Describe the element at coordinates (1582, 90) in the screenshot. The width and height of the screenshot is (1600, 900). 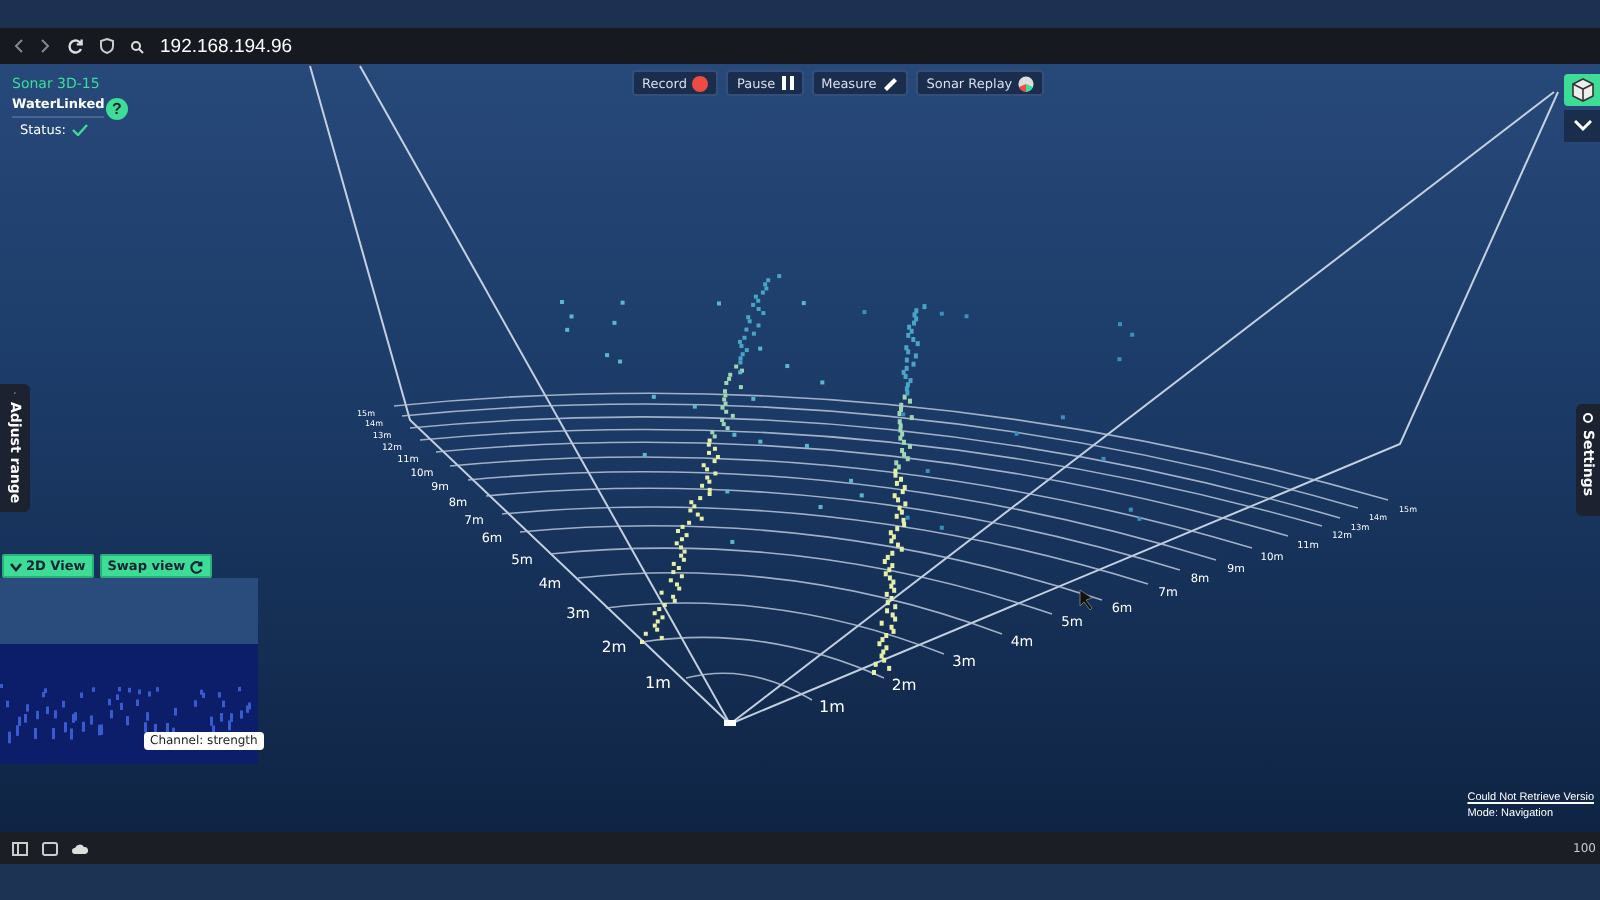
I see `view-cube-button` at that location.